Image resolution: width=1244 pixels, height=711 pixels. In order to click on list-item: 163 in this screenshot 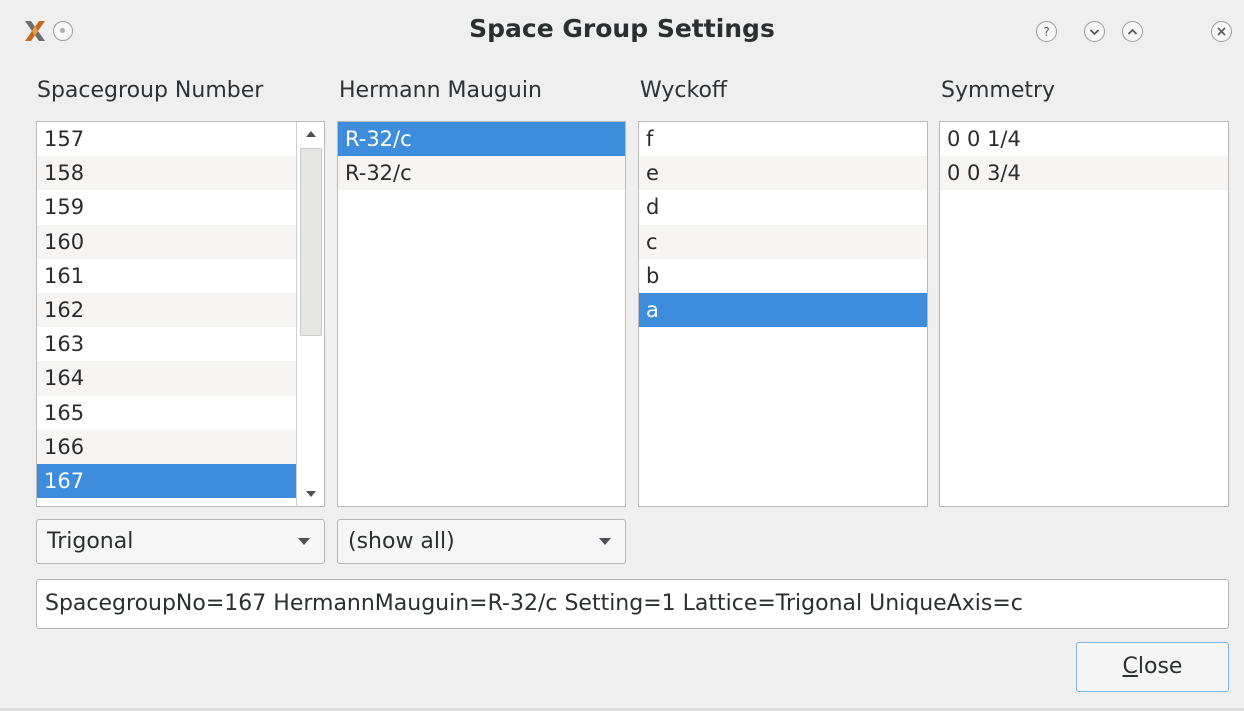, I will do `click(167, 344)`.